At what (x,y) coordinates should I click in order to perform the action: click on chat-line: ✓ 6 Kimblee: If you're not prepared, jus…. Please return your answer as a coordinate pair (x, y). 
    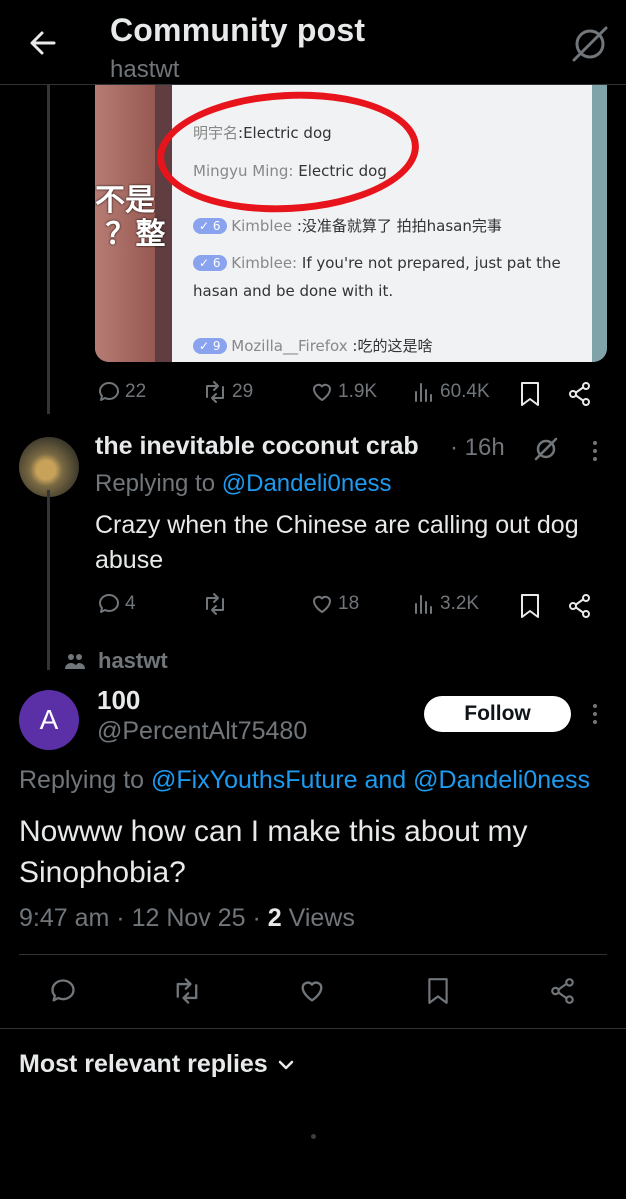
    Looking at the image, I should click on (377, 263).